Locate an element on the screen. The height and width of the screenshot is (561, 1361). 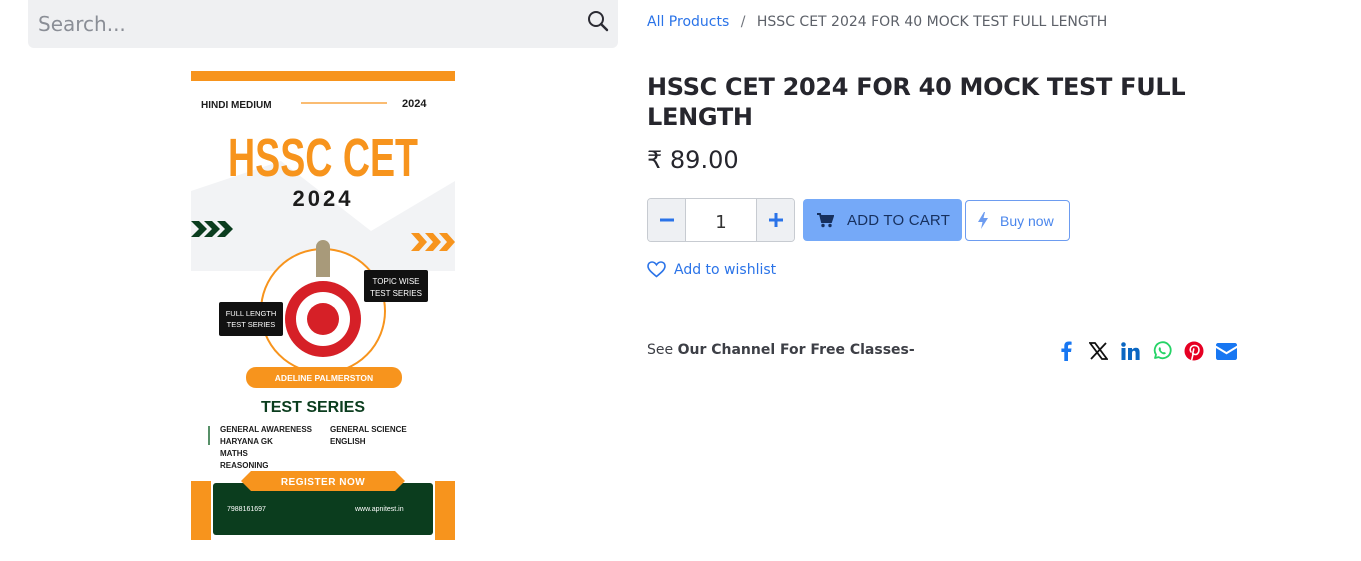
share-linkedin-link is located at coordinates (1130, 351).